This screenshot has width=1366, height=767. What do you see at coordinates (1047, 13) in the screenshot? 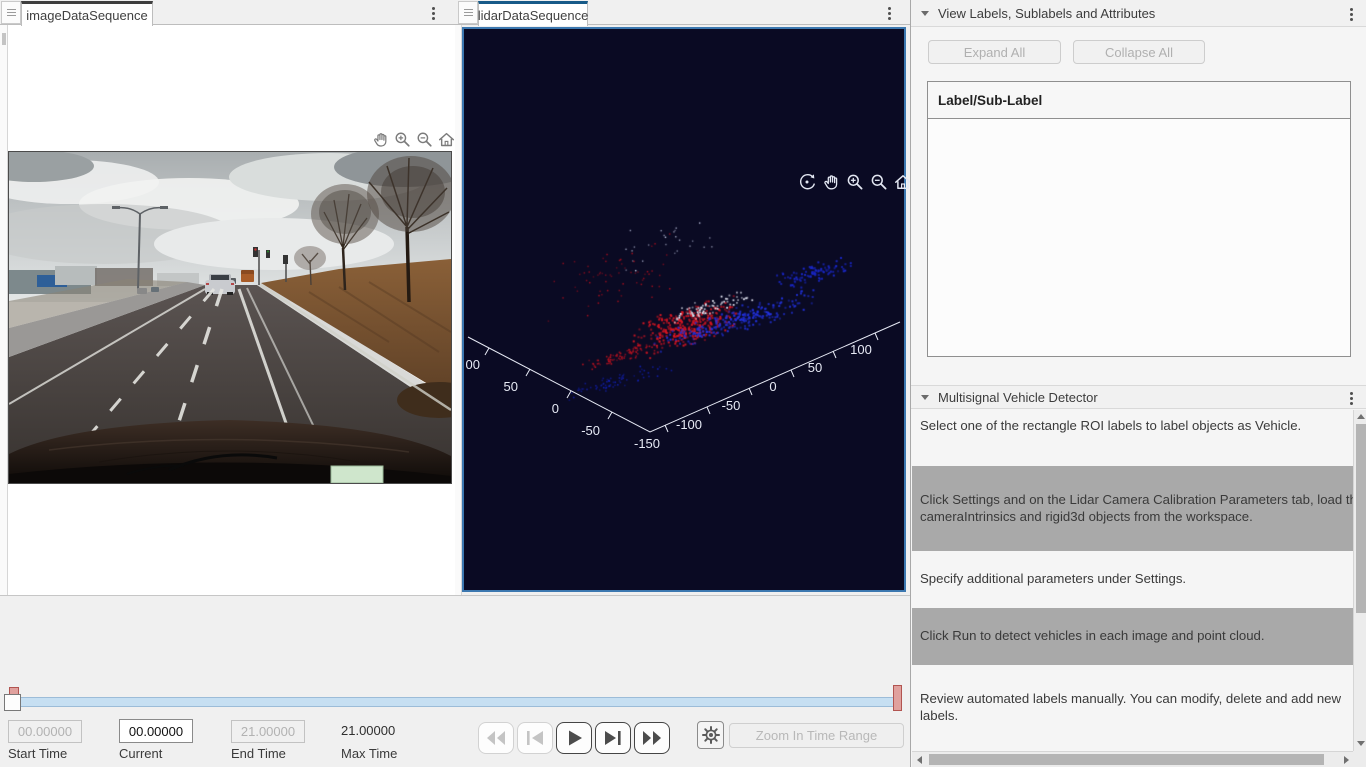
I see `labels-section-title: View Labels, Sublabels and Attributes` at bounding box center [1047, 13].